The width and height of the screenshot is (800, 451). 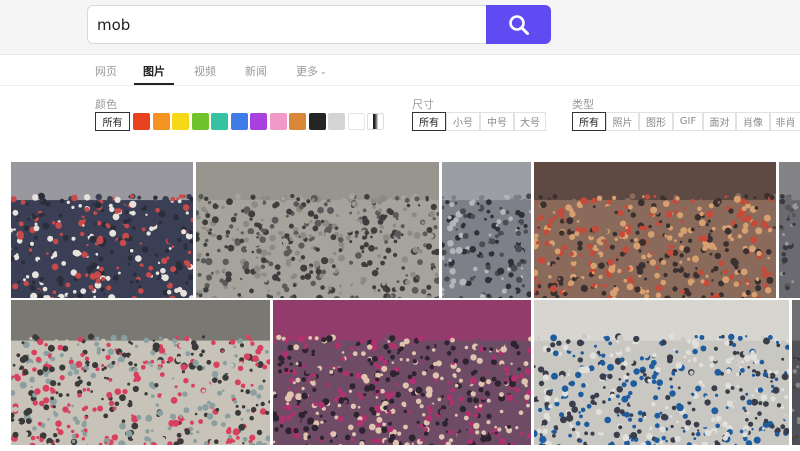 What do you see at coordinates (256, 74) in the screenshot?
I see `tab-news: 新闻` at bounding box center [256, 74].